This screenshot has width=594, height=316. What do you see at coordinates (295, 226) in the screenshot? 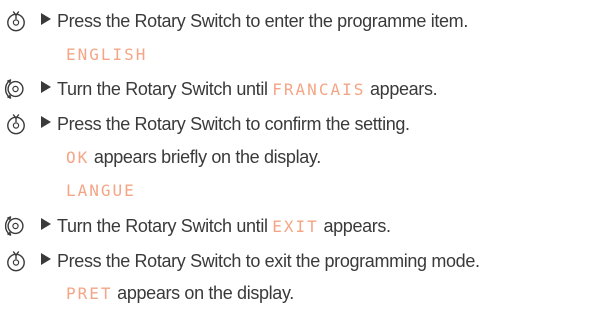
I see `display-text: EXIT` at bounding box center [295, 226].